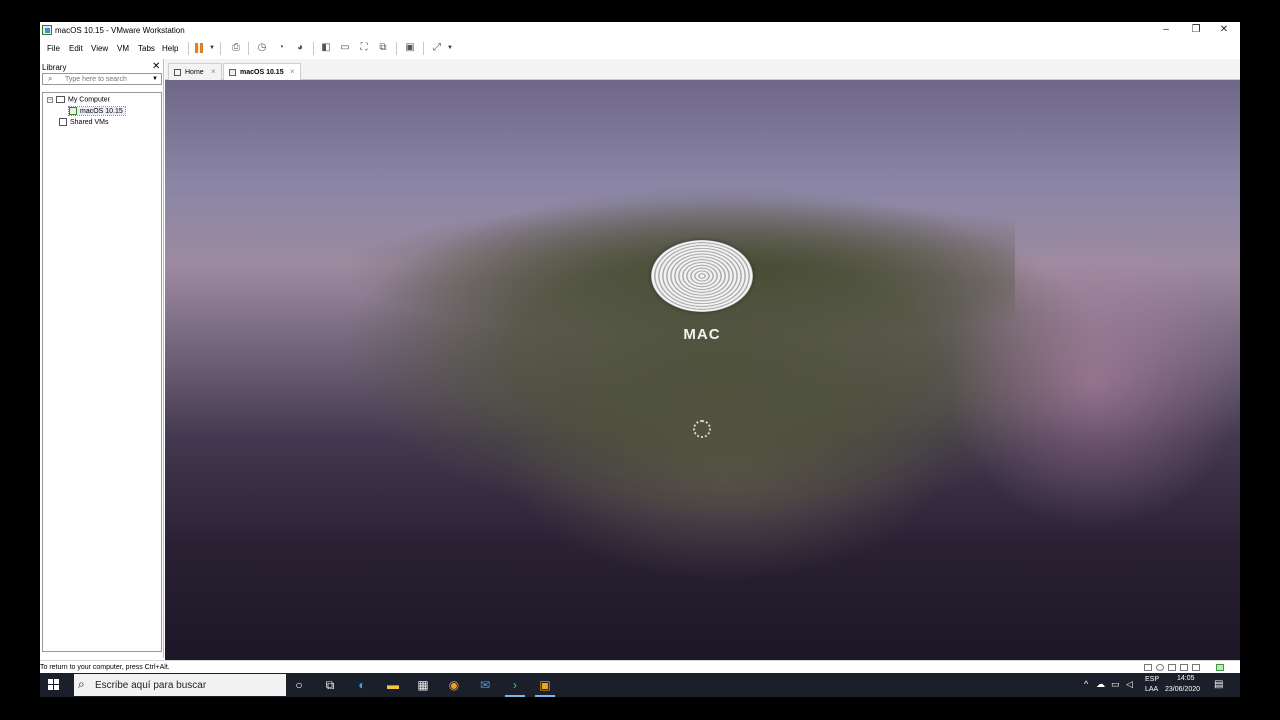  I want to click on tab-label: macOS 10.15, so click(262, 72).